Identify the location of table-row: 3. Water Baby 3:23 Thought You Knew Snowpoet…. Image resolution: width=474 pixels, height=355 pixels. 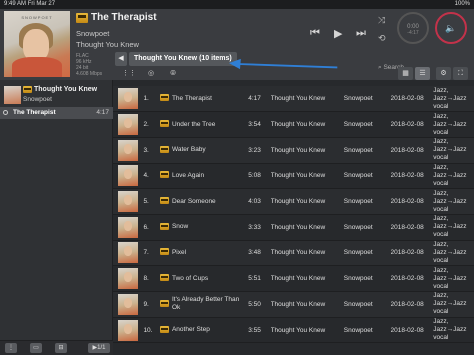
(293, 150).